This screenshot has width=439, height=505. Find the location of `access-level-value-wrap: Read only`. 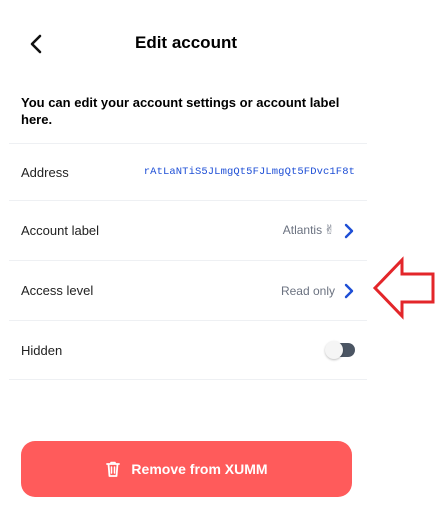

access-level-value-wrap: Read only is located at coordinates (318, 291).